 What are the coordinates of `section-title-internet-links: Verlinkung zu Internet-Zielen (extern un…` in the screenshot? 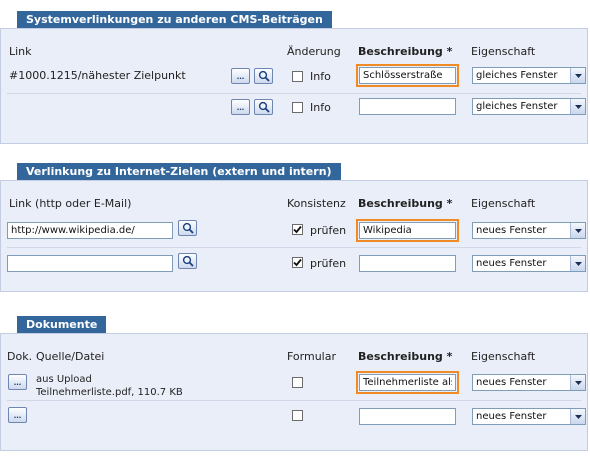 It's located at (179, 171).